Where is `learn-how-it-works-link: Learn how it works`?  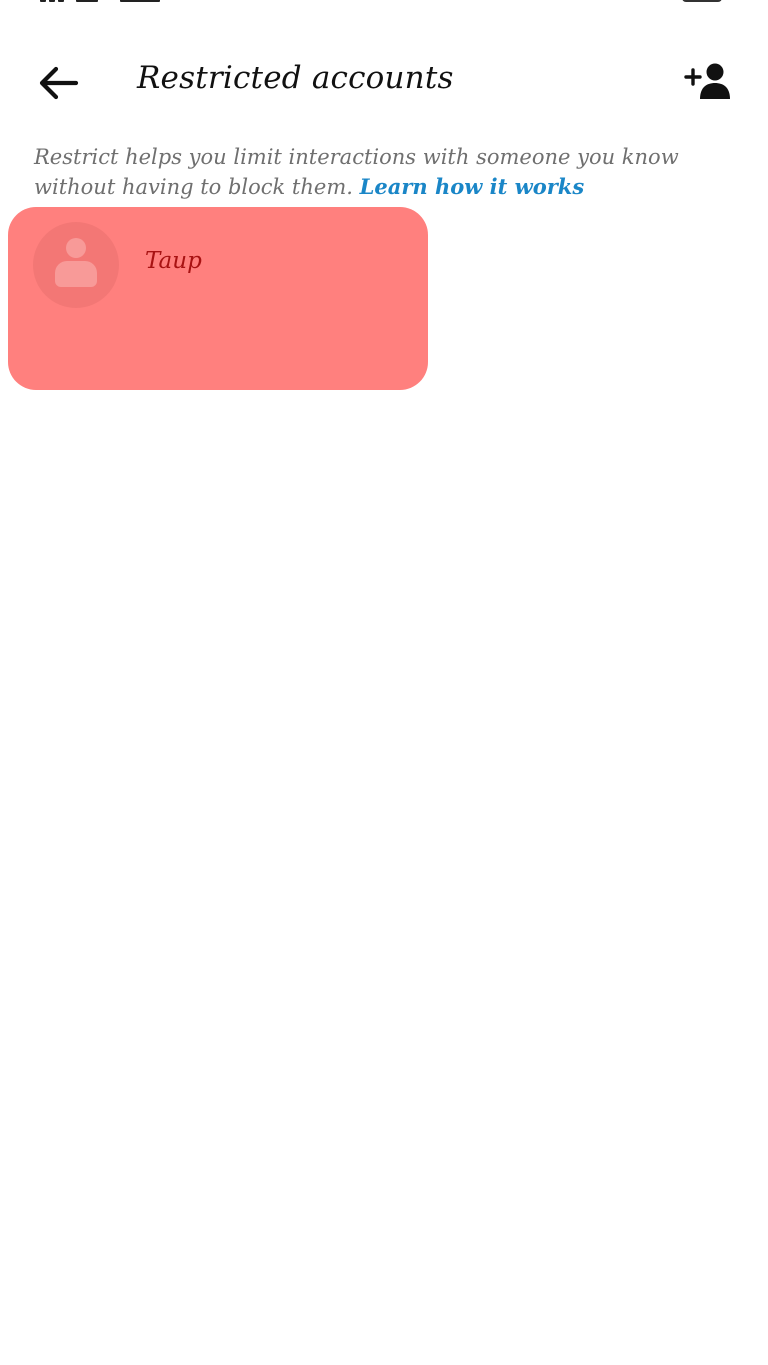
learn-how-it-works-link: Learn how it works is located at coordinates (472, 186).